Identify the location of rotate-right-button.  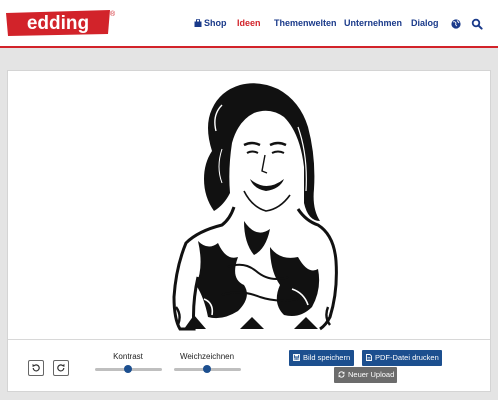
(61, 368).